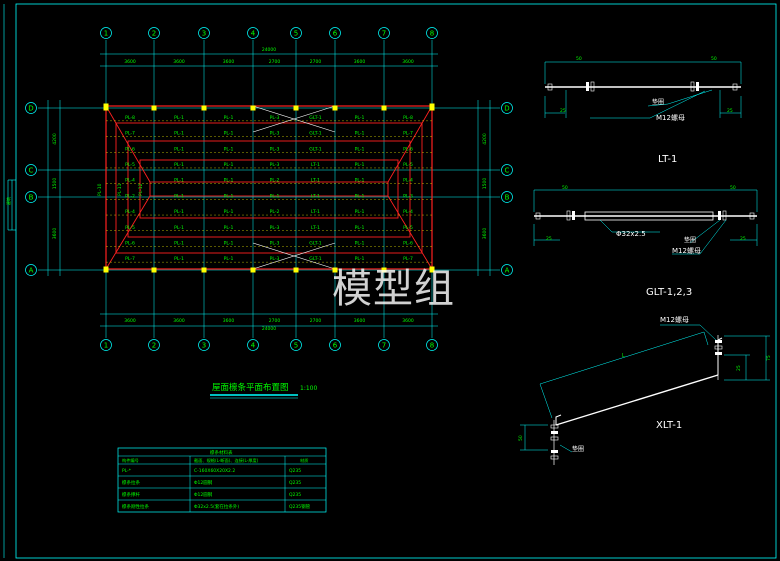  I want to click on table-cell: 檩条刚性拉条, so click(135, 506).